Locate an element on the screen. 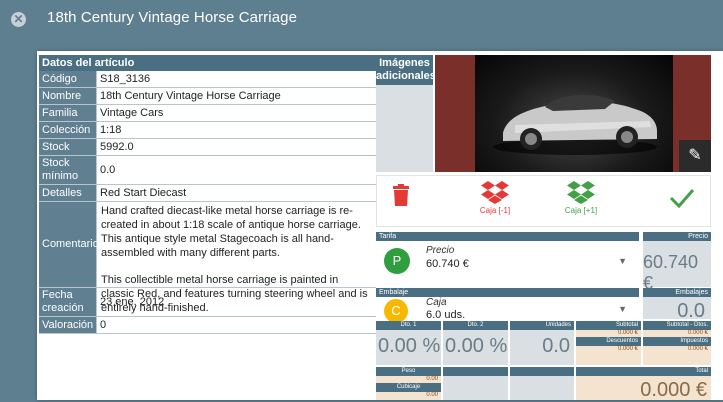 This screenshot has width=723, height=402. dto2-value: 0.00 % is located at coordinates (476, 346).